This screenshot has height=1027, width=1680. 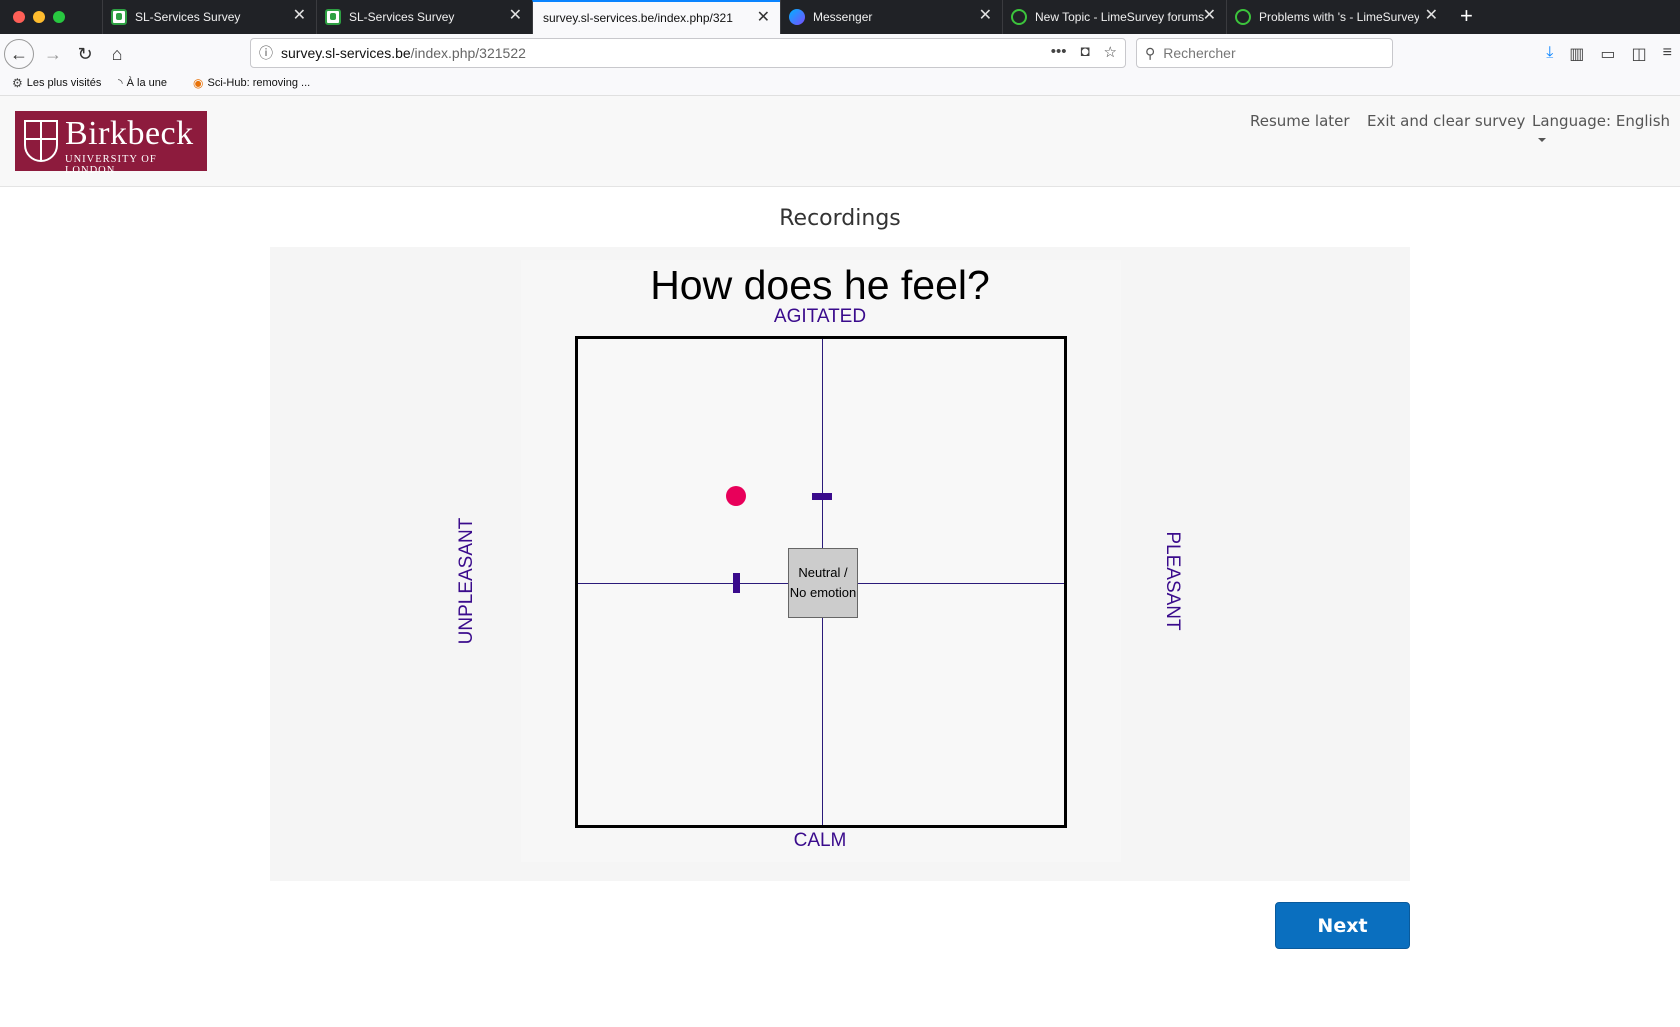 I want to click on zoom-window-button, so click(x=59, y=17).